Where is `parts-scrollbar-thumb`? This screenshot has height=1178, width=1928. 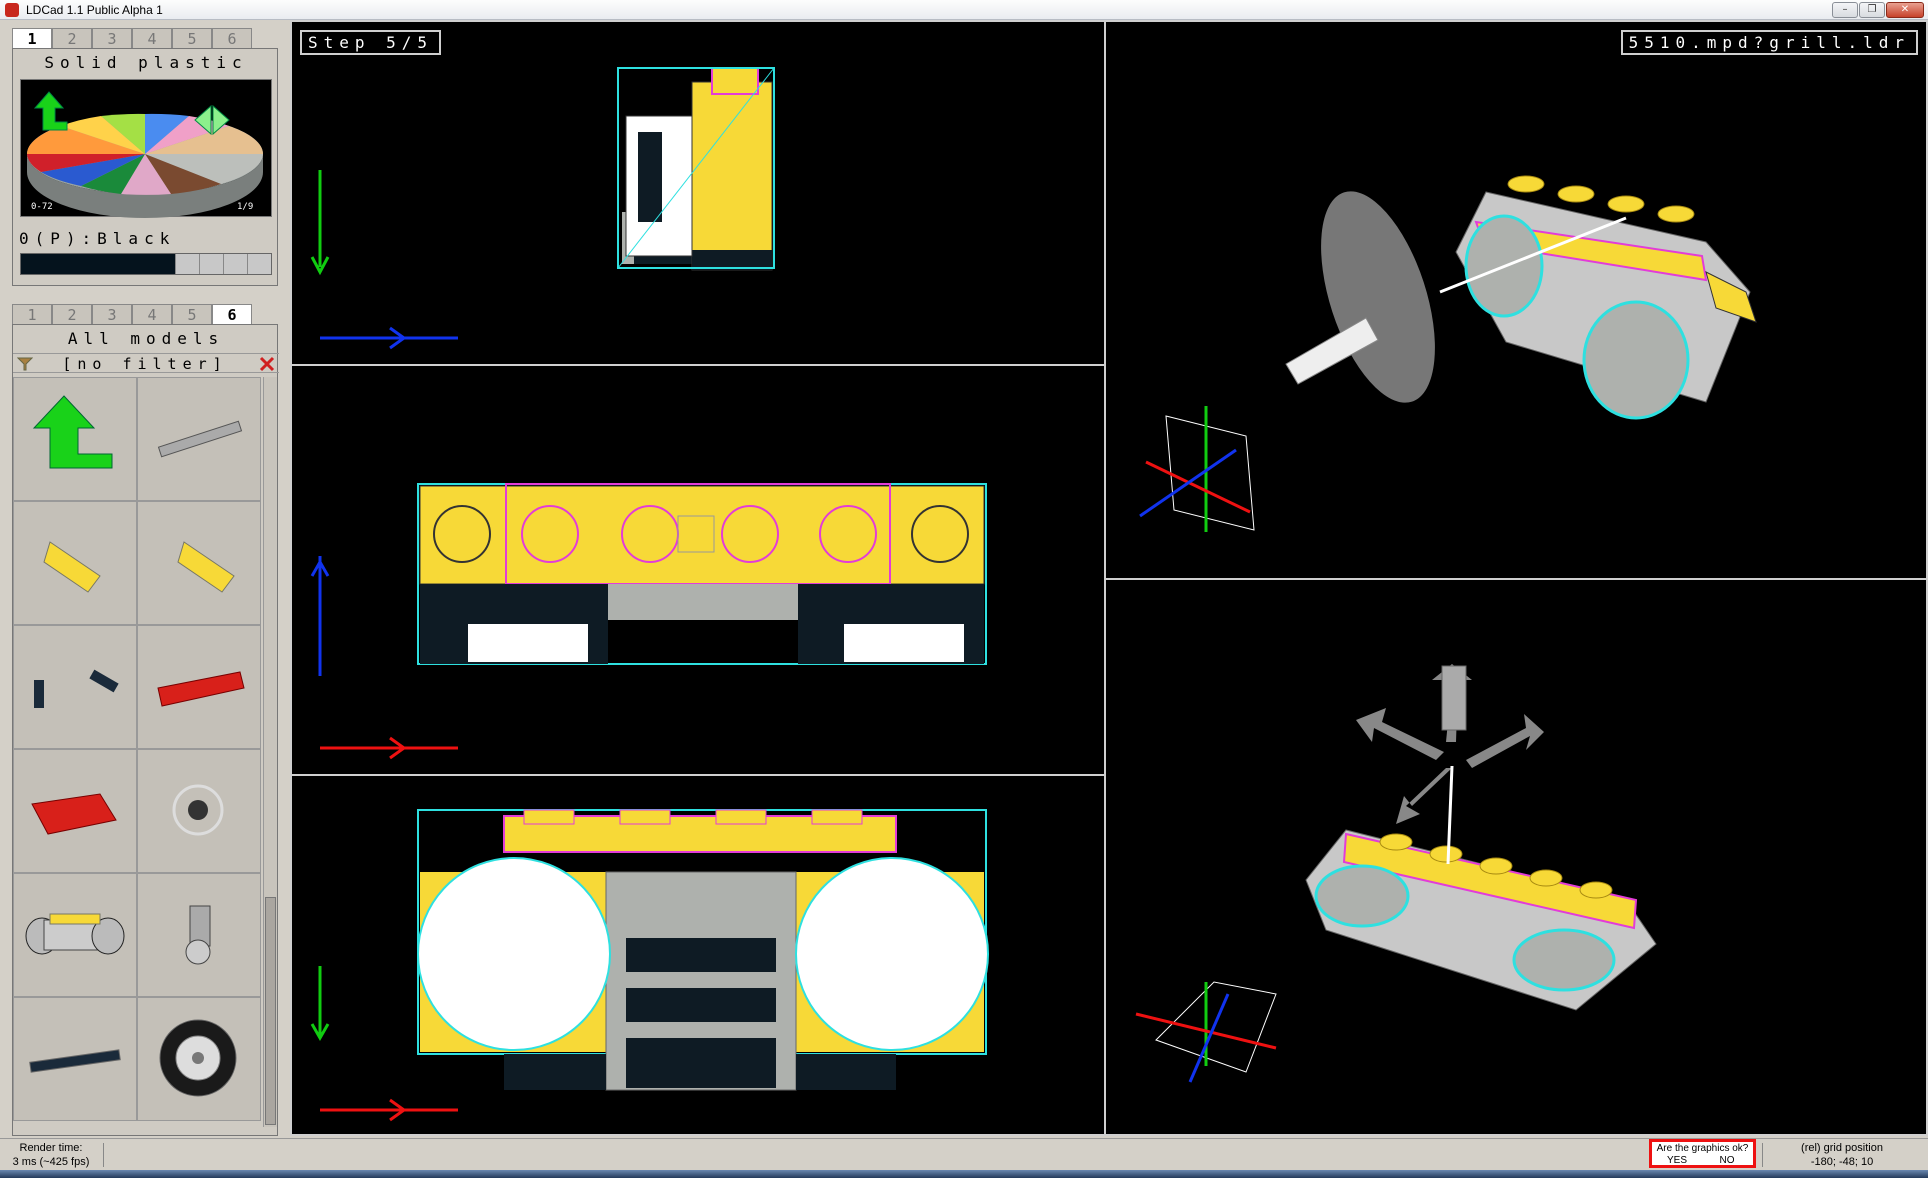
parts-scrollbar-thumb is located at coordinates (270, 1011).